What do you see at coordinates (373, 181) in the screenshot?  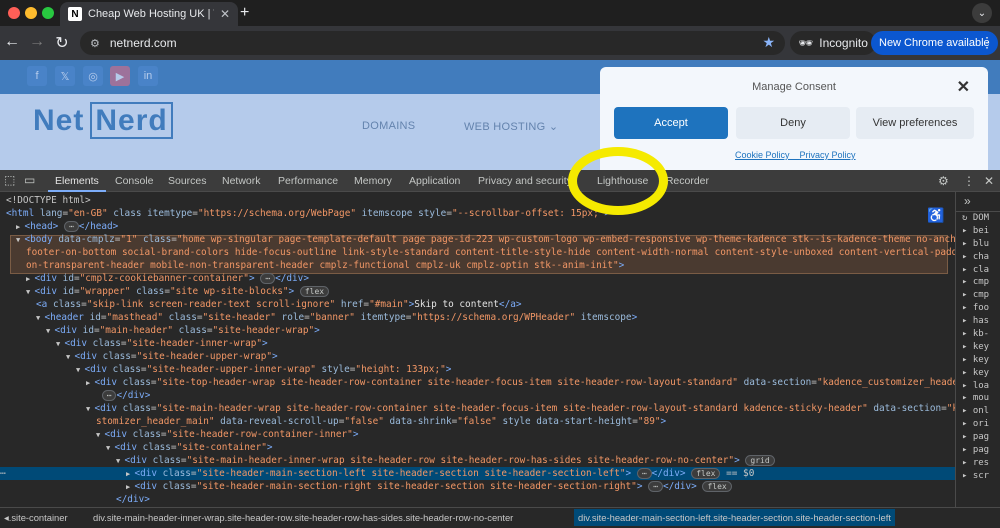 I see `tab-memory: Memory` at bounding box center [373, 181].